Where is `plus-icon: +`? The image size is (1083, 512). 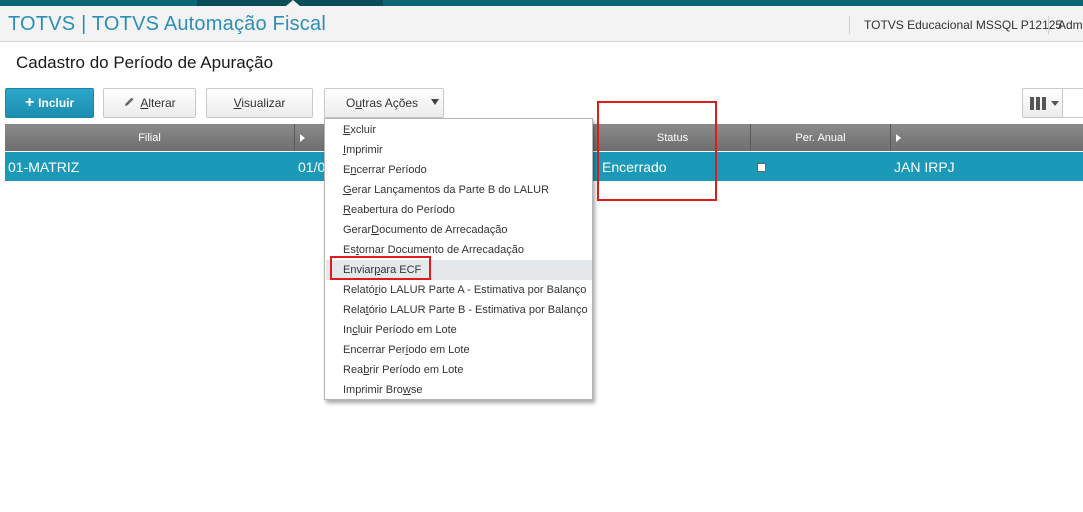
plus-icon: + is located at coordinates (29, 102).